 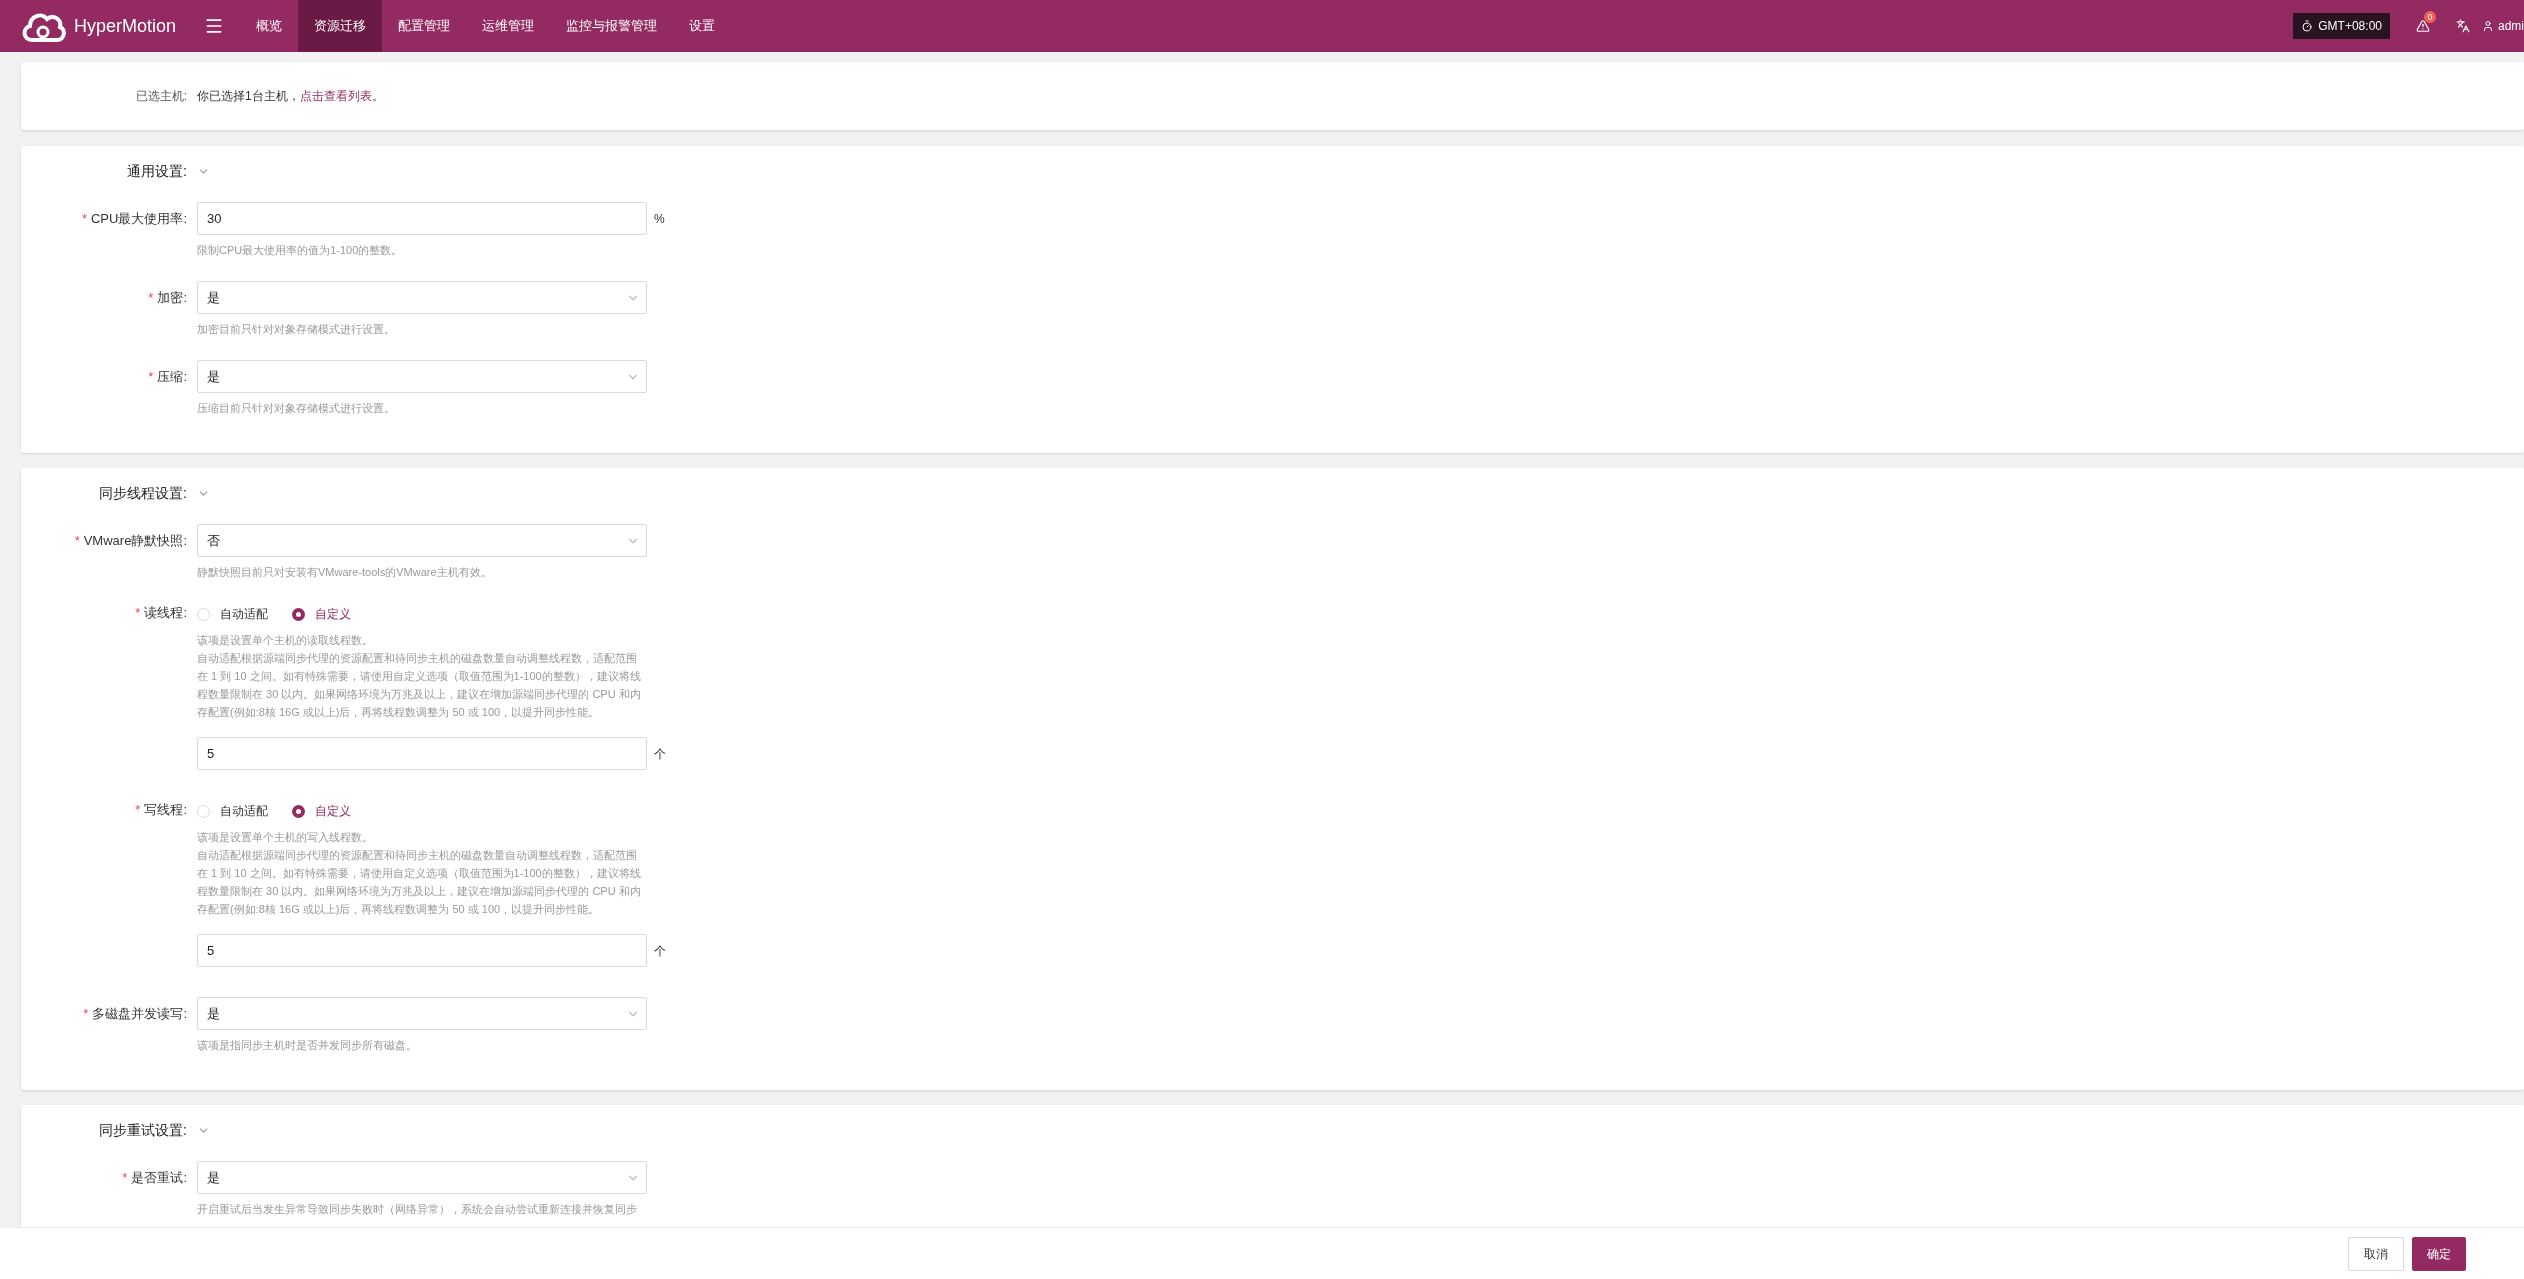 I want to click on section-title: 同步线程设置:, so click(x=143, y=493).